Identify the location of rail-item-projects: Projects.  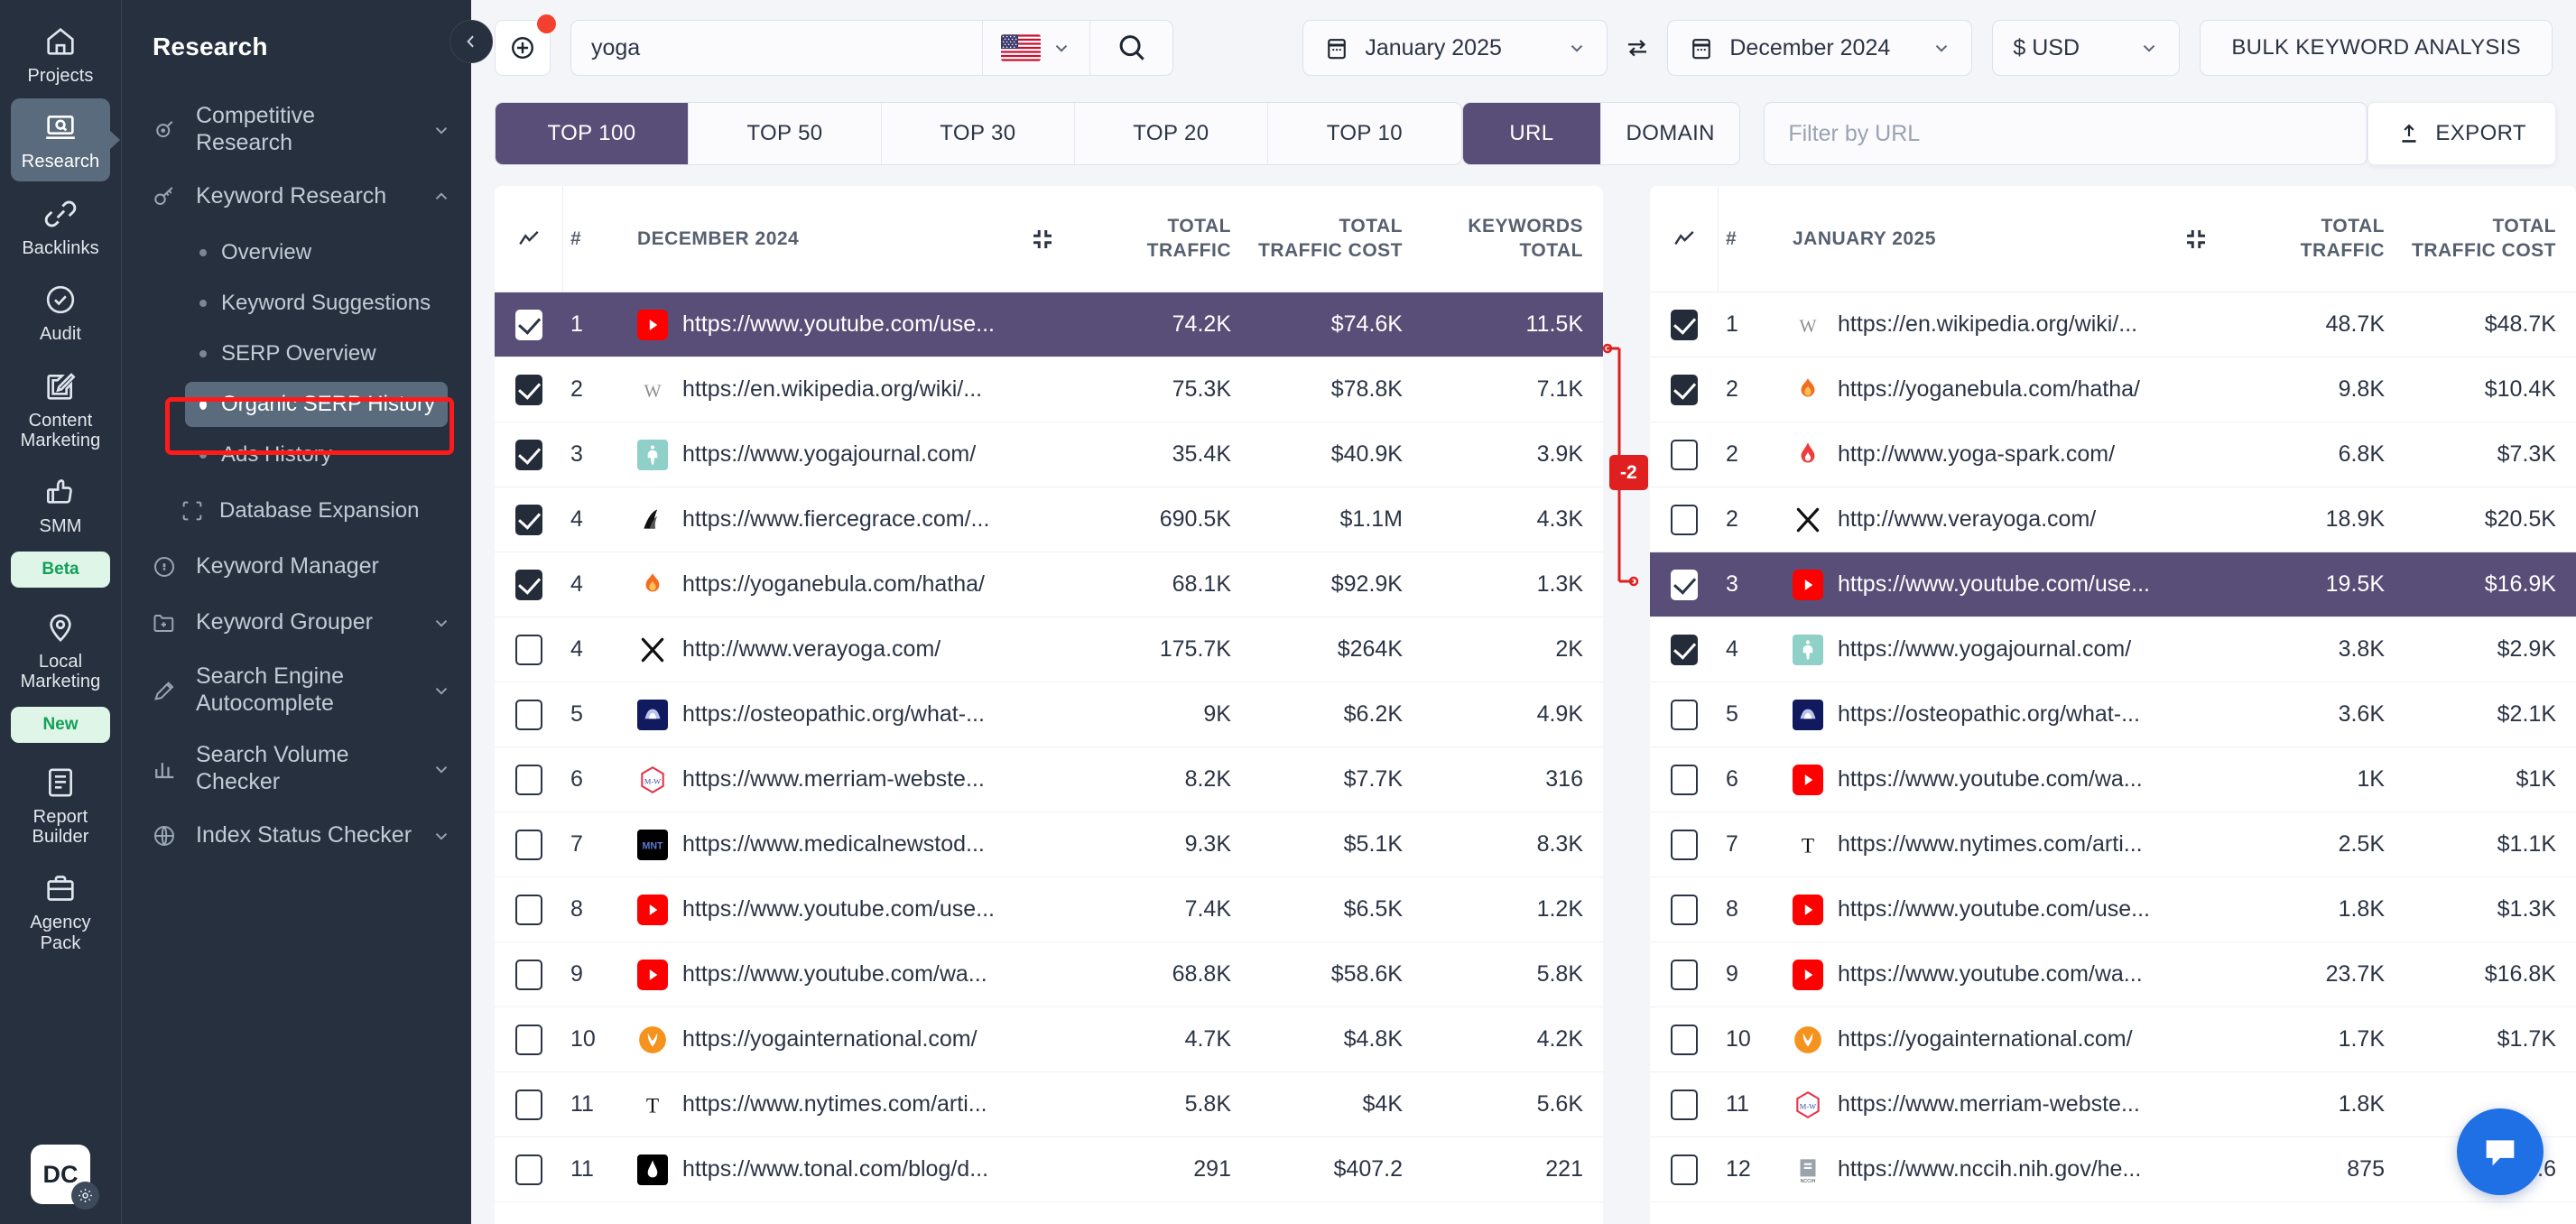
(61, 54).